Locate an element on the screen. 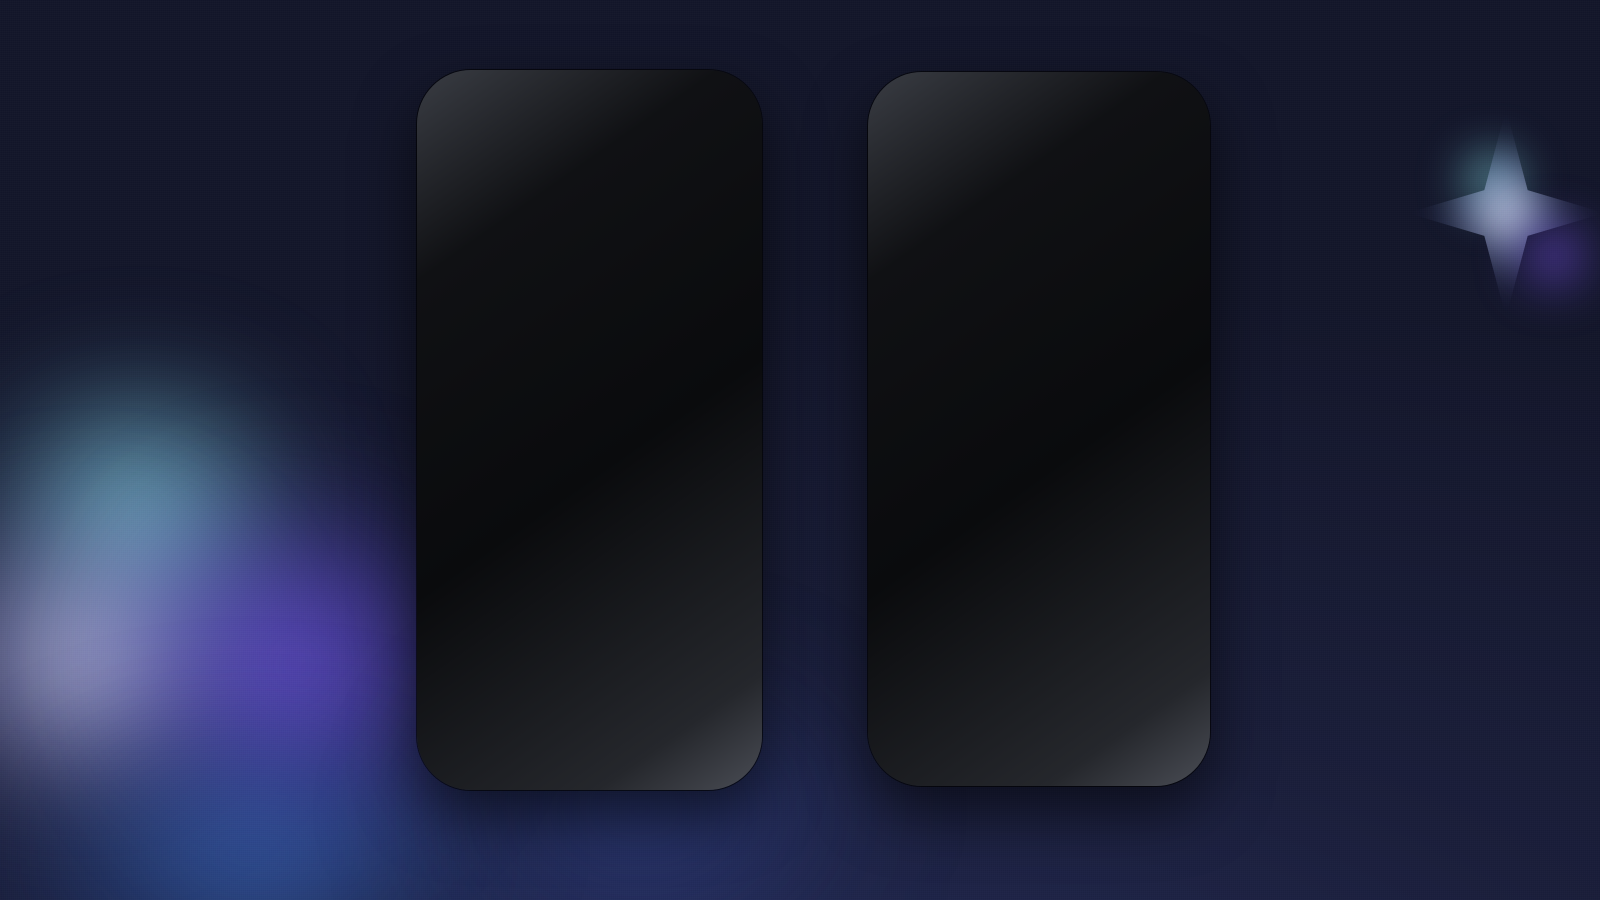  sparkle-glow is located at coordinates (1503, 213).